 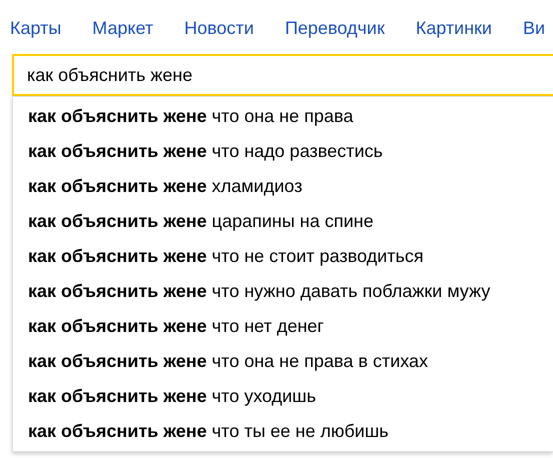 I want to click on suggestion-item: как объяснить жене царапины на спине, so click(x=283, y=221).